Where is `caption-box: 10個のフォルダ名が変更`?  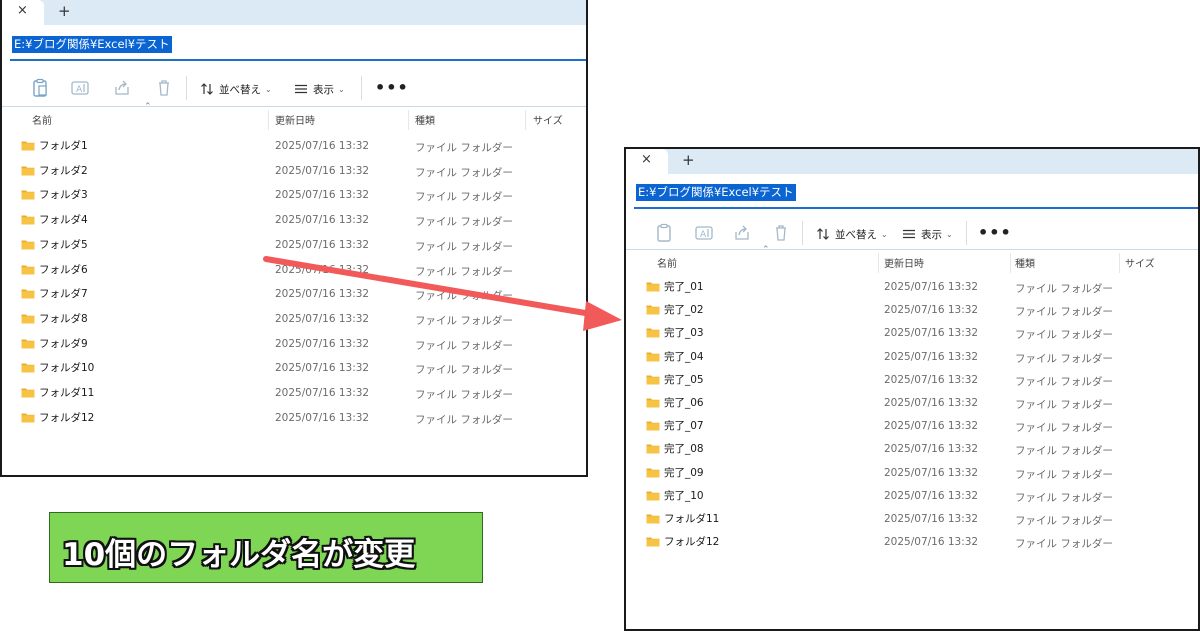 caption-box: 10個のフォルダ名が変更 is located at coordinates (266, 547).